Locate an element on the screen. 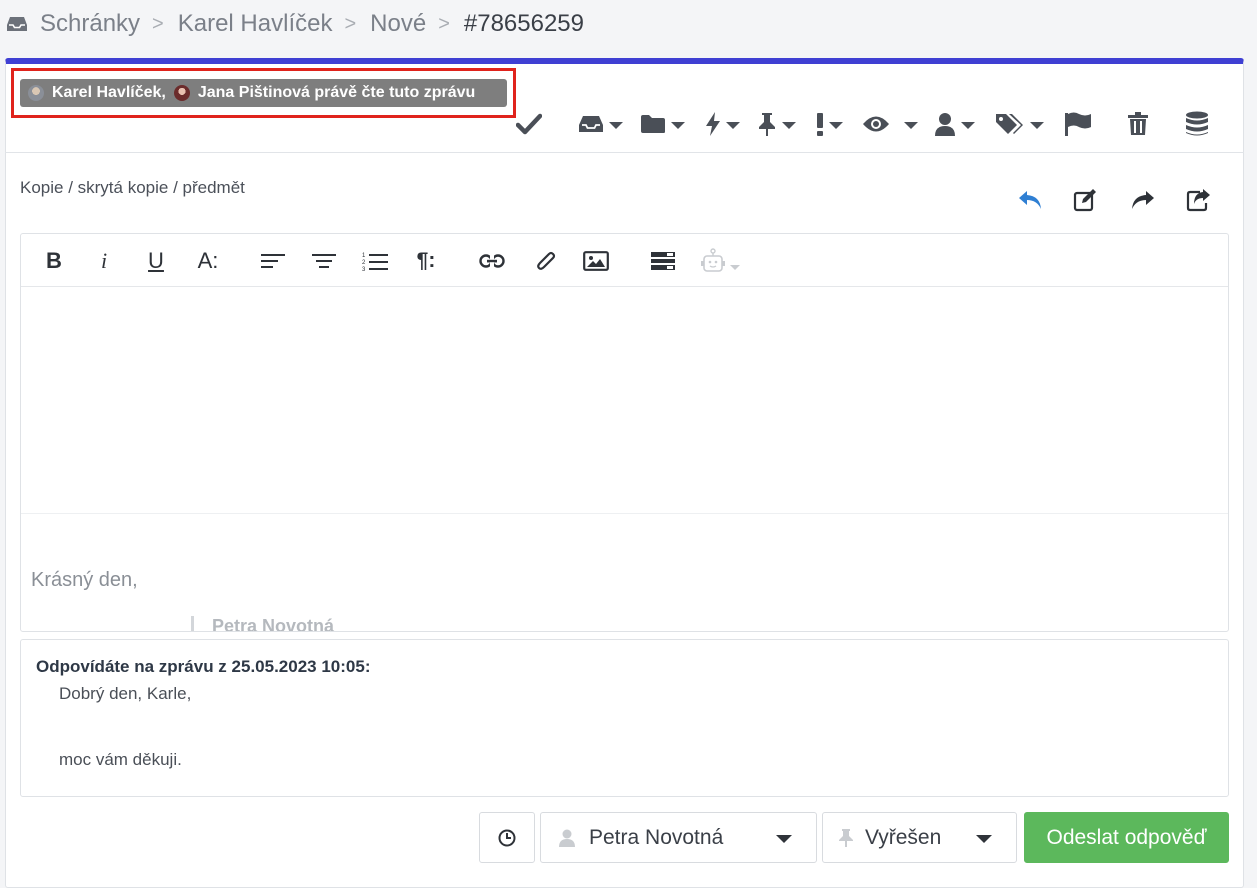 The image size is (1257, 888). attach-file-button is located at coordinates (546, 261).